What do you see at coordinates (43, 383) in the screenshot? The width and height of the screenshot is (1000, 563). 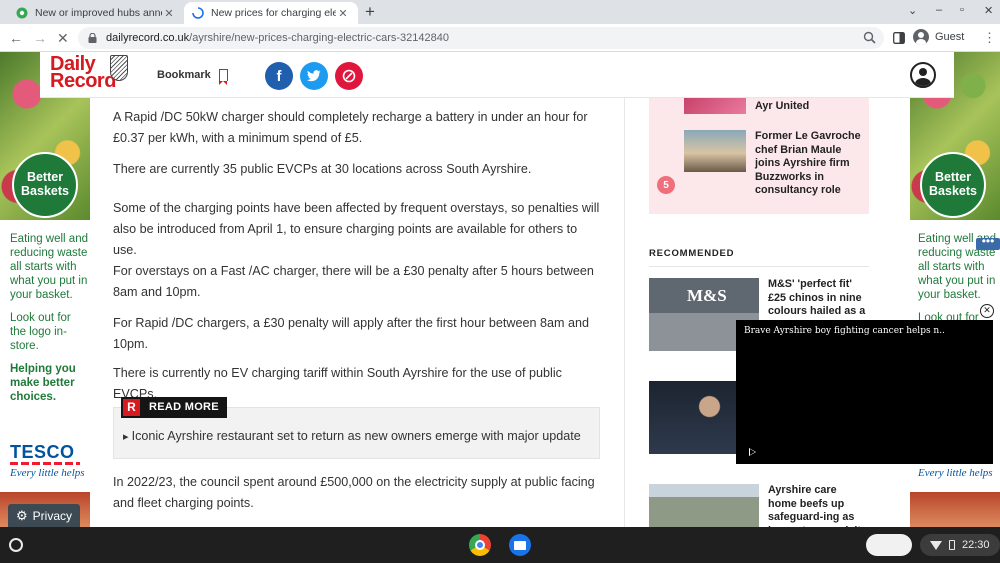 I see `ad-line: Helping you make better choices.` at bounding box center [43, 383].